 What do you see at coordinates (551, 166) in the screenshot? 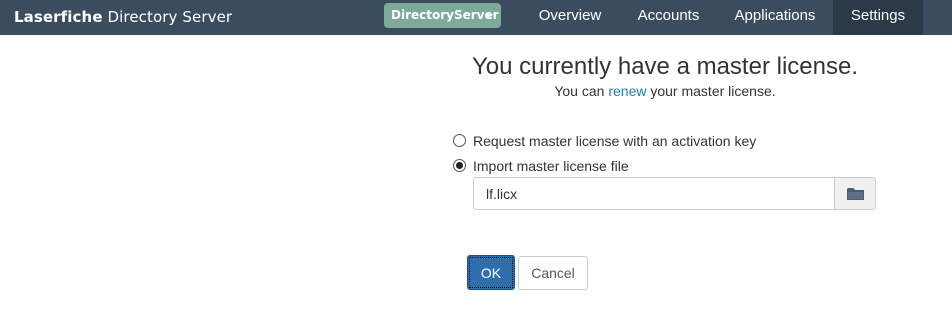
I see `import-license-label: Import master license file` at bounding box center [551, 166].